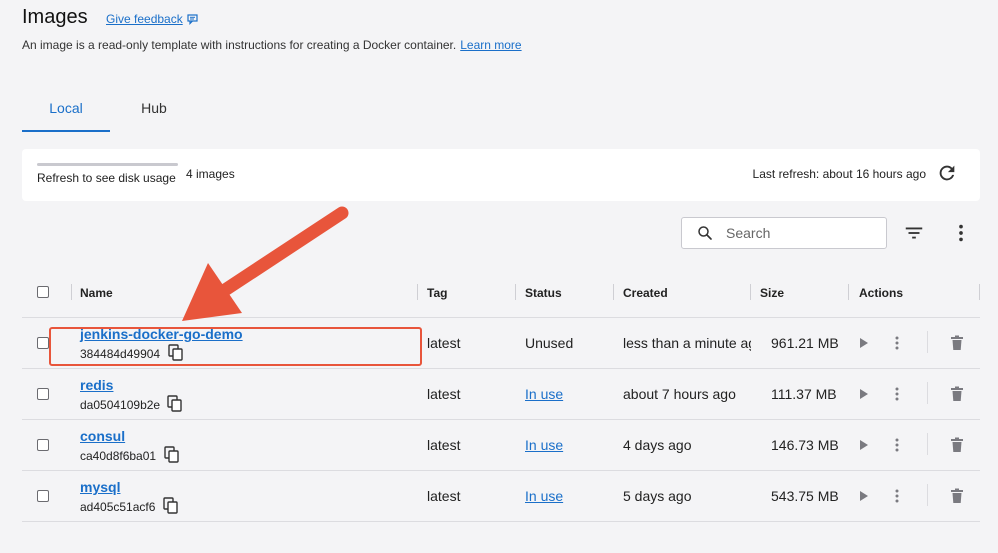  What do you see at coordinates (805, 343) in the screenshot?
I see `image-size: 961.21 MB` at bounding box center [805, 343].